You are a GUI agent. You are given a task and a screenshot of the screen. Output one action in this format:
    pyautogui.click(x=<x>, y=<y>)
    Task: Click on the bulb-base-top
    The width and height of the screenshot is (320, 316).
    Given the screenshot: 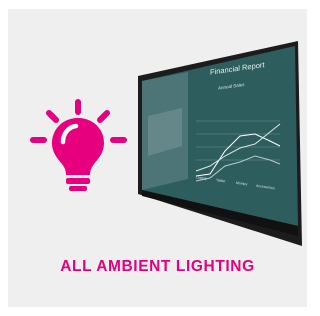 What is the action you would take?
    pyautogui.click(x=78, y=181)
    